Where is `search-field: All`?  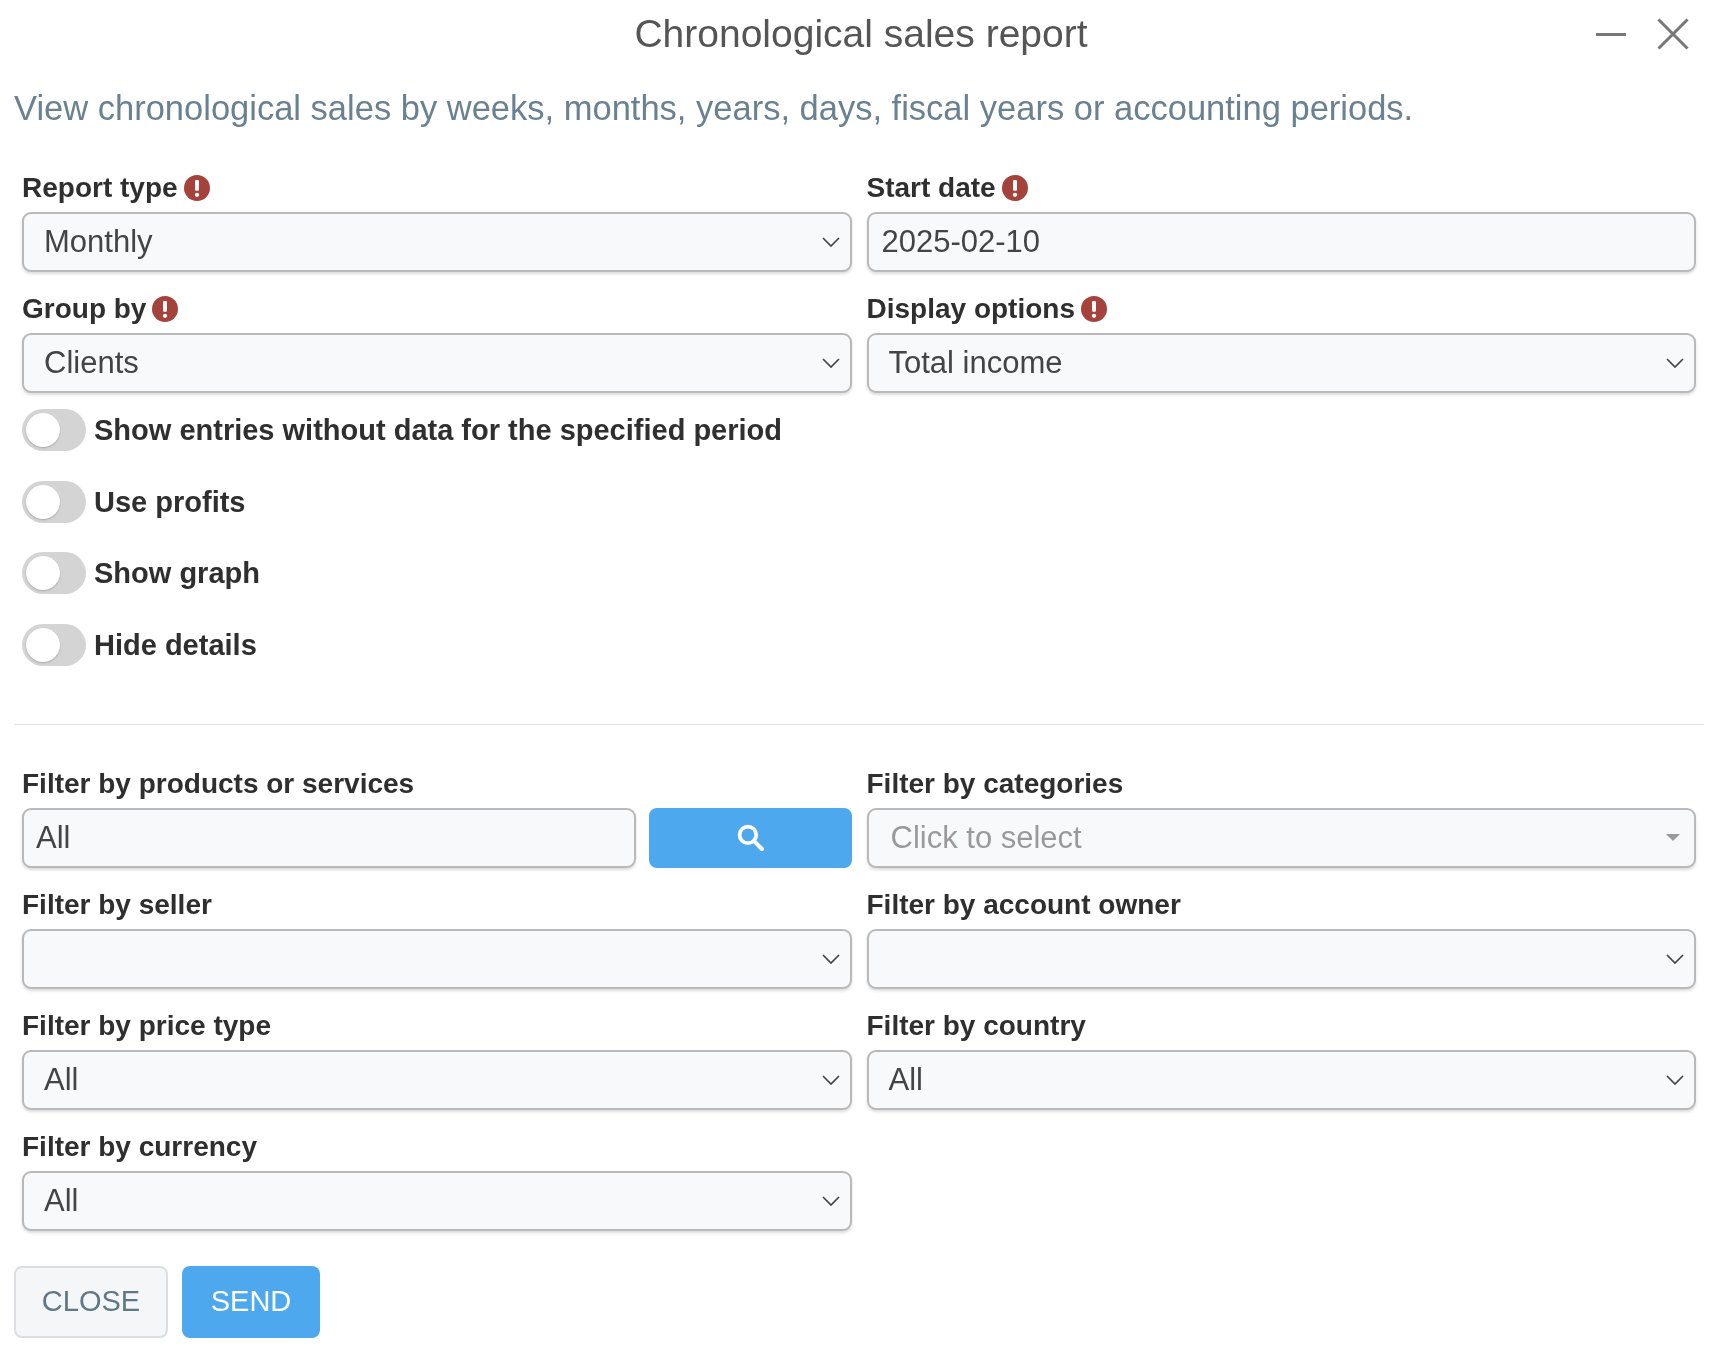
search-field: All is located at coordinates (329, 837).